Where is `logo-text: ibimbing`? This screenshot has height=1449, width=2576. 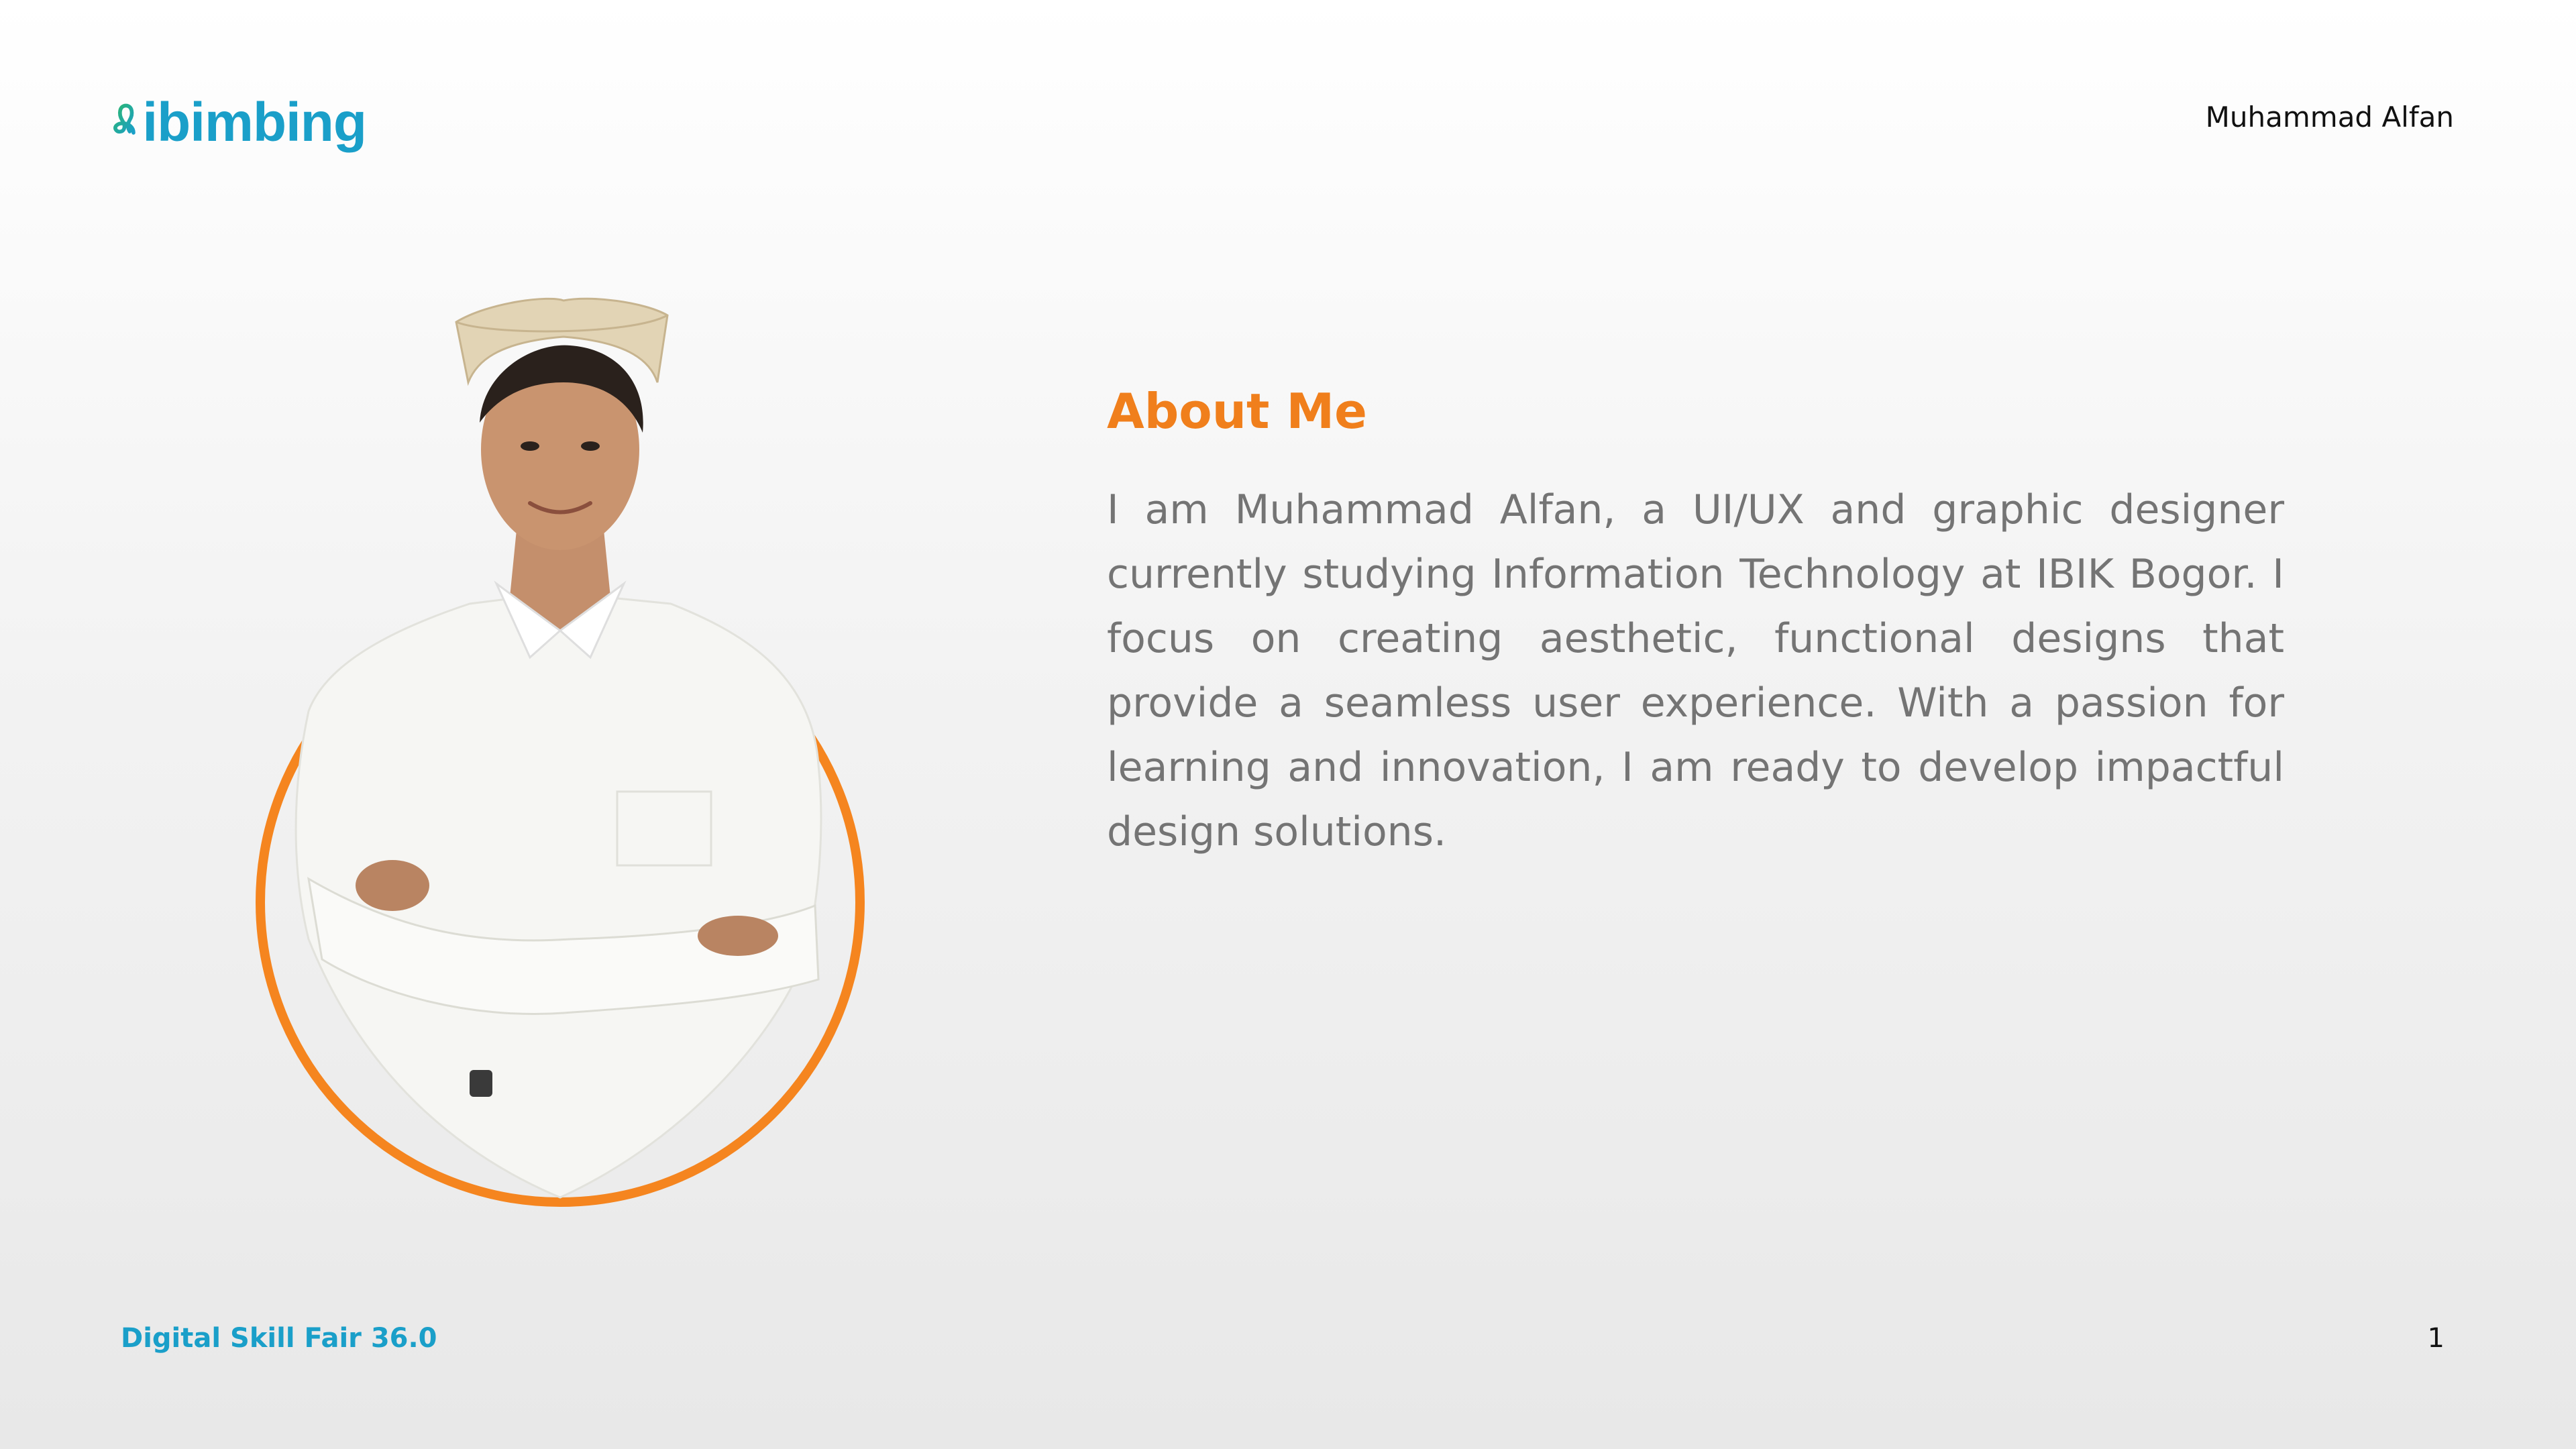 logo-text: ibimbing is located at coordinates (254, 122).